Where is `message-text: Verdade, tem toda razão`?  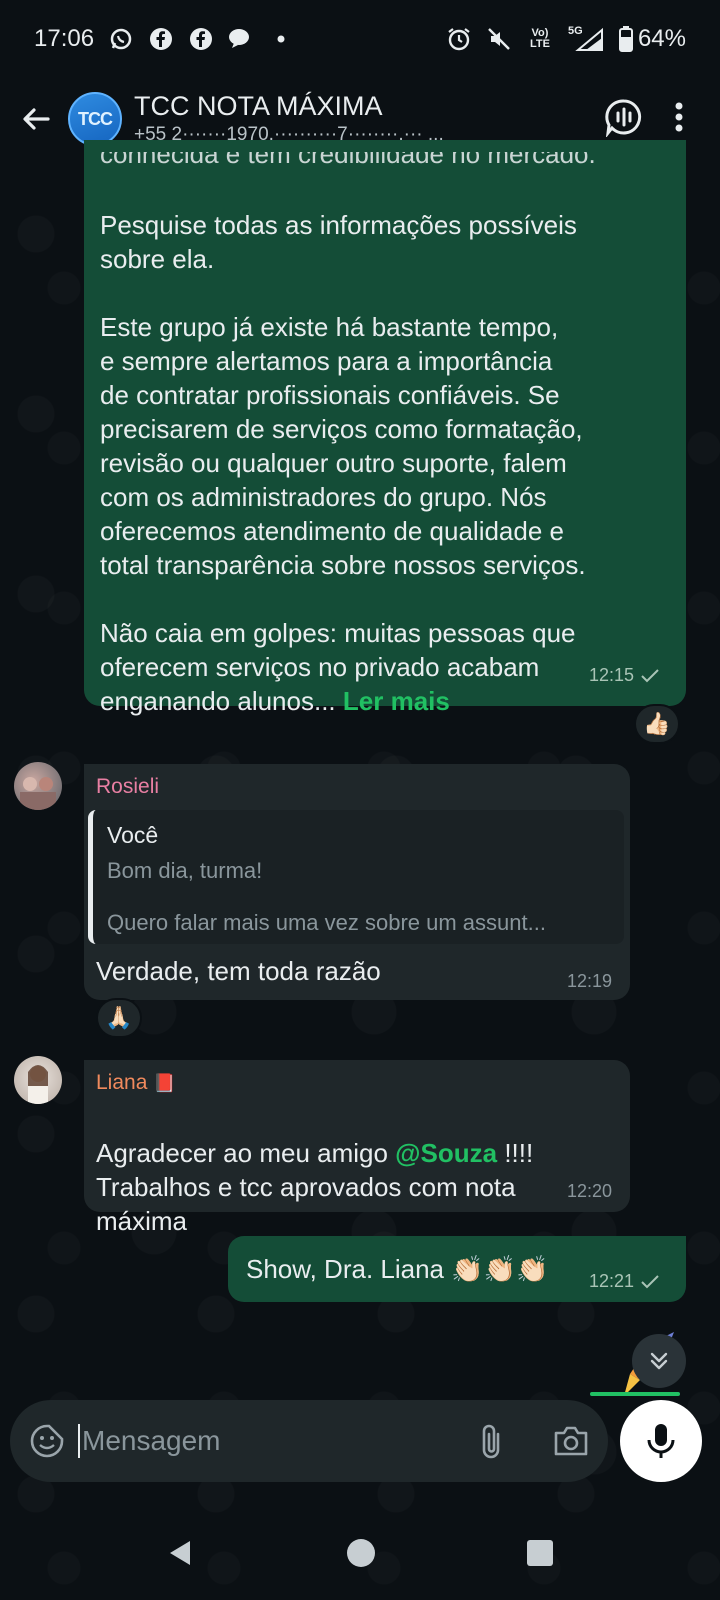 message-text: Verdade, tem toda razão is located at coordinates (238, 971).